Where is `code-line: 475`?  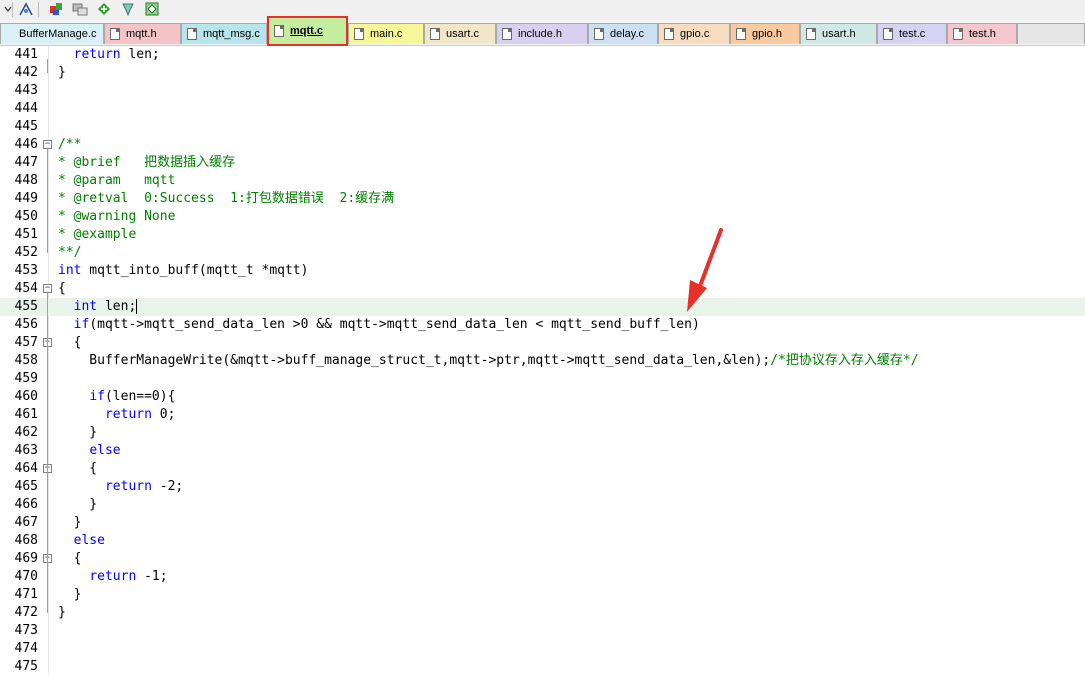 code-line: 475 is located at coordinates (542, 667).